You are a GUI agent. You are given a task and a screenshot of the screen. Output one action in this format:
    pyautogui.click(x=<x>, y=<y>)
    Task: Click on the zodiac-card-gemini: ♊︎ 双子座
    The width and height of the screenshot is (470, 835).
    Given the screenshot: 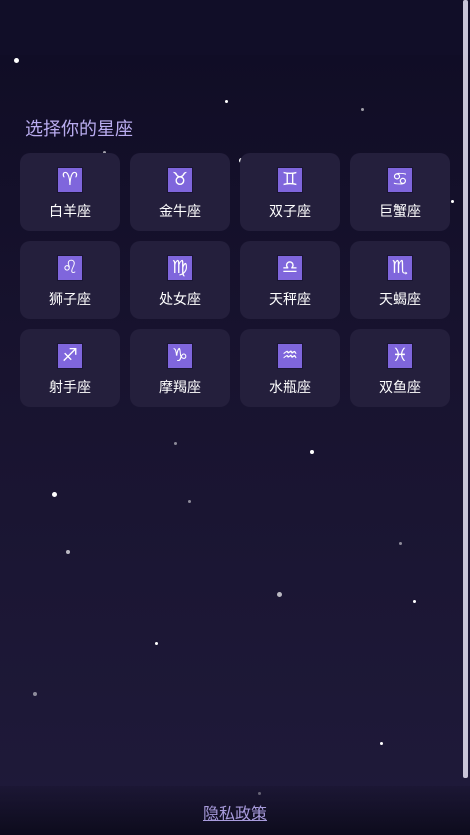 What is the action you would take?
    pyautogui.click(x=290, y=192)
    